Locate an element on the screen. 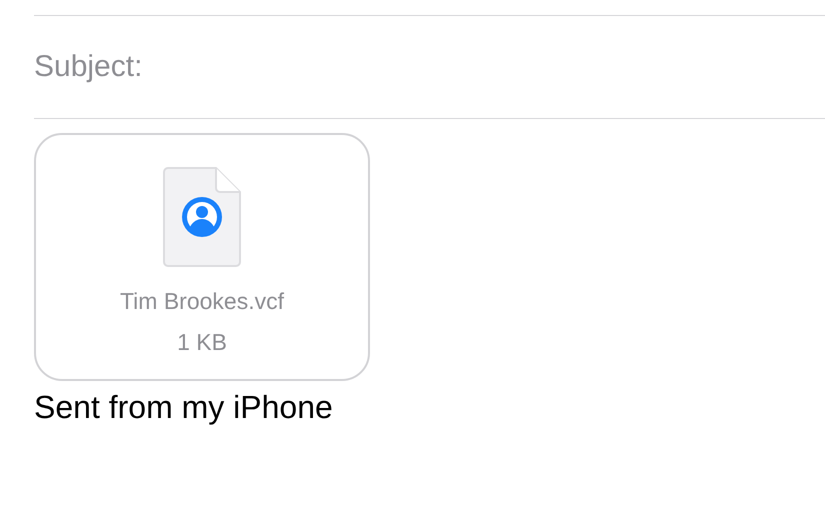 Image resolution: width=825 pixels, height=506 pixels. email-signature: Sent from my iPhone is located at coordinates (184, 407).